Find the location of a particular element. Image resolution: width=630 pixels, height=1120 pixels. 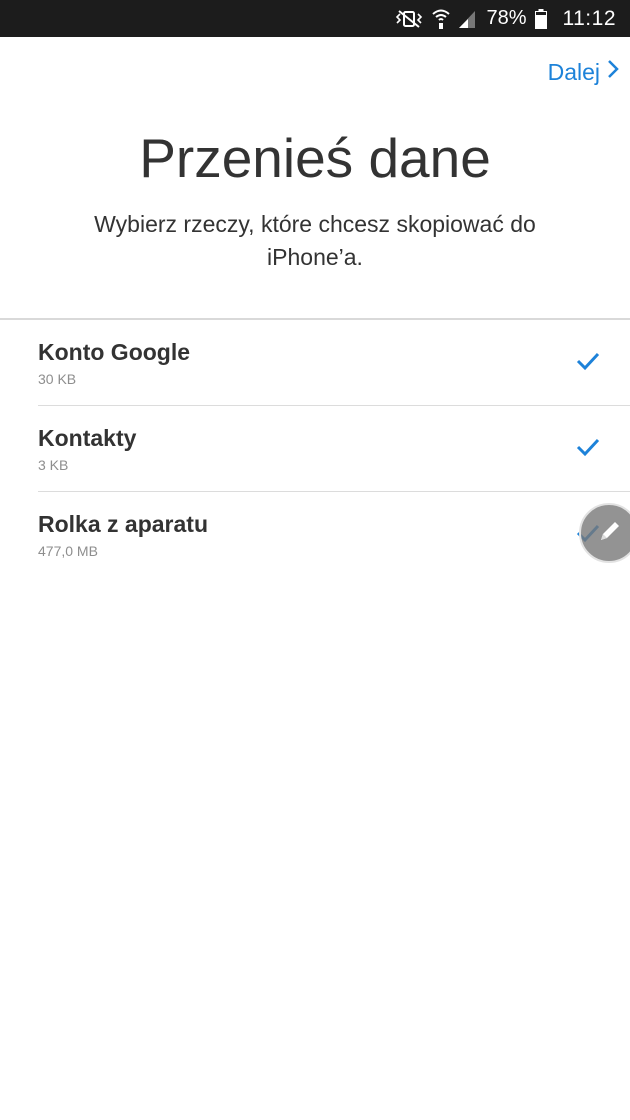

signal-icon is located at coordinates (467, 19).